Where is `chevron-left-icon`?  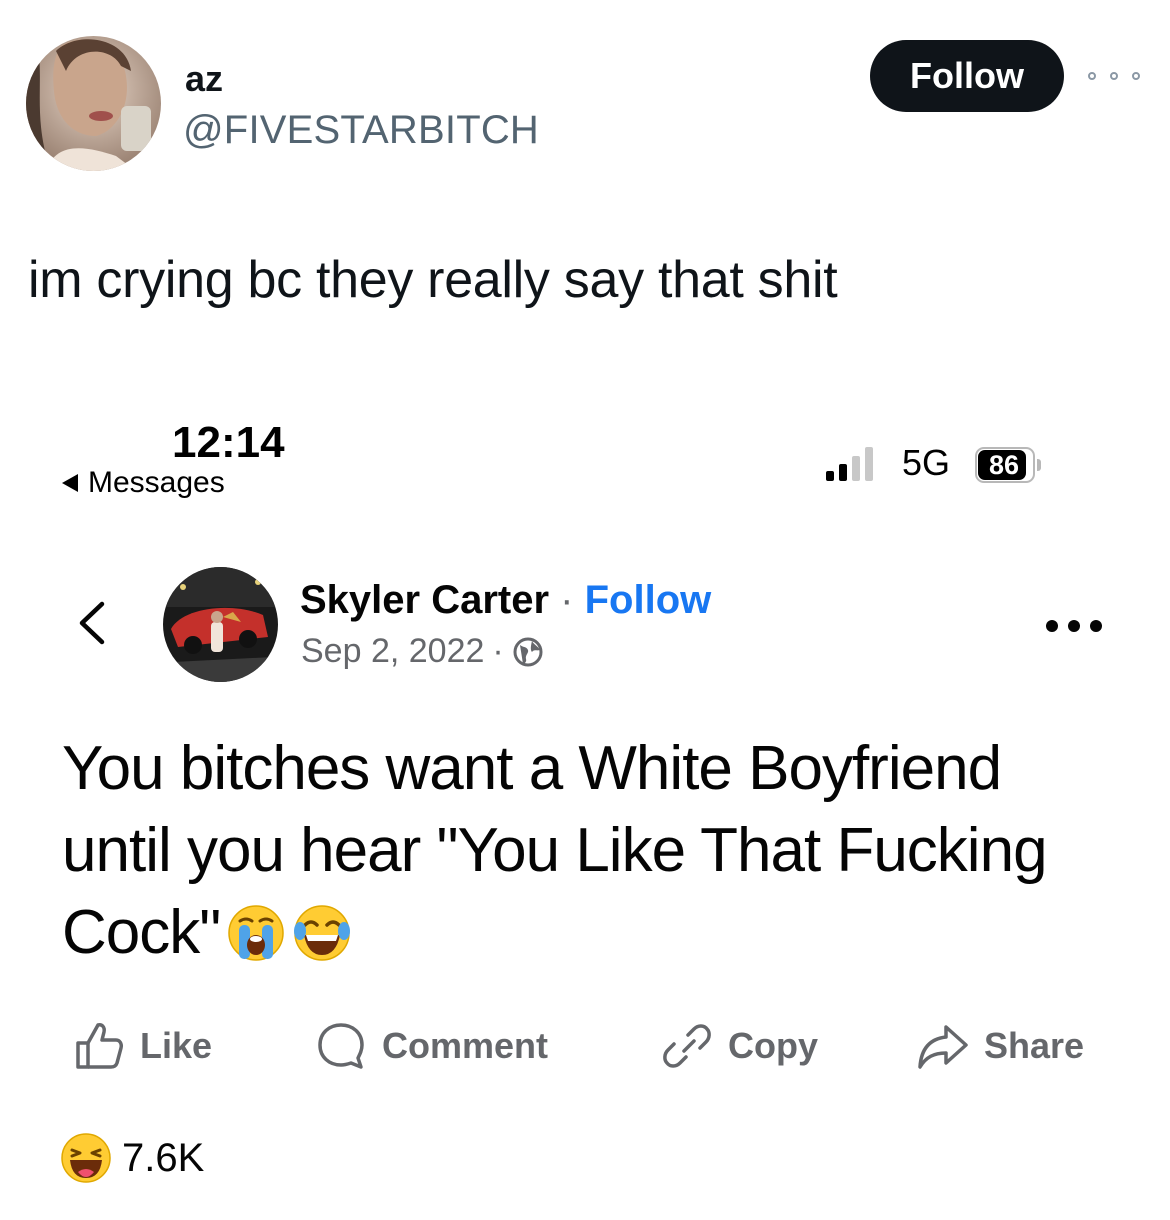 chevron-left-icon is located at coordinates (92, 623).